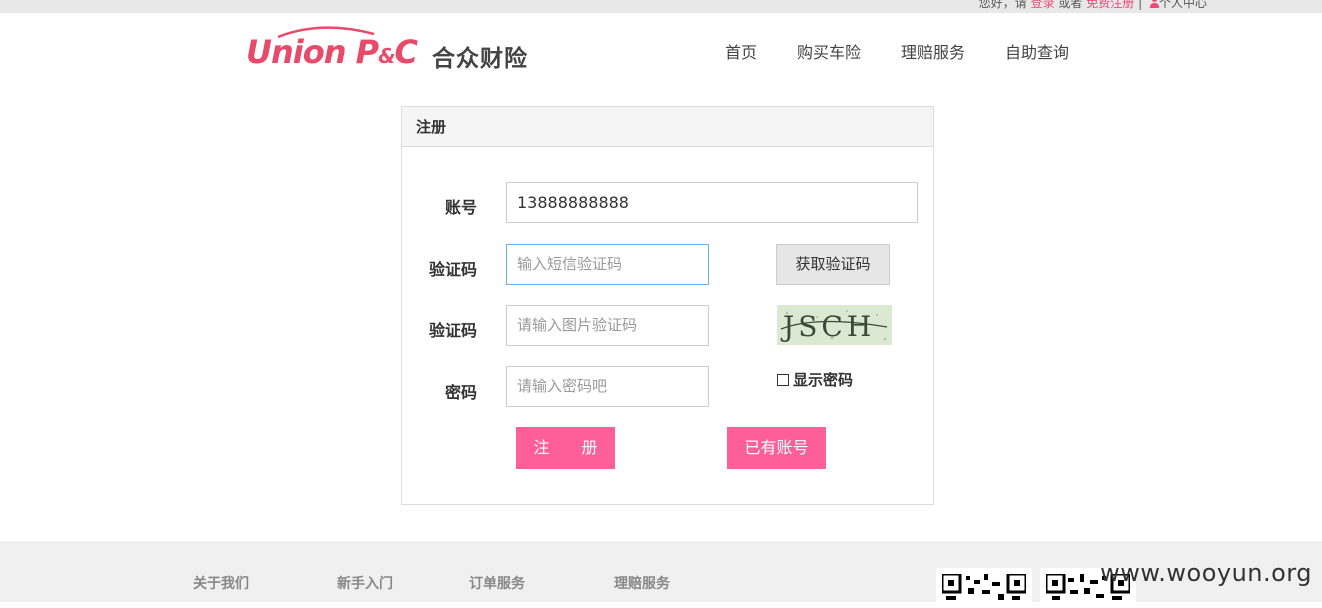 The height and width of the screenshot is (608, 1322). Describe the element at coordinates (933, 51) in the screenshot. I see `nav-claims: 理赔服务` at that location.